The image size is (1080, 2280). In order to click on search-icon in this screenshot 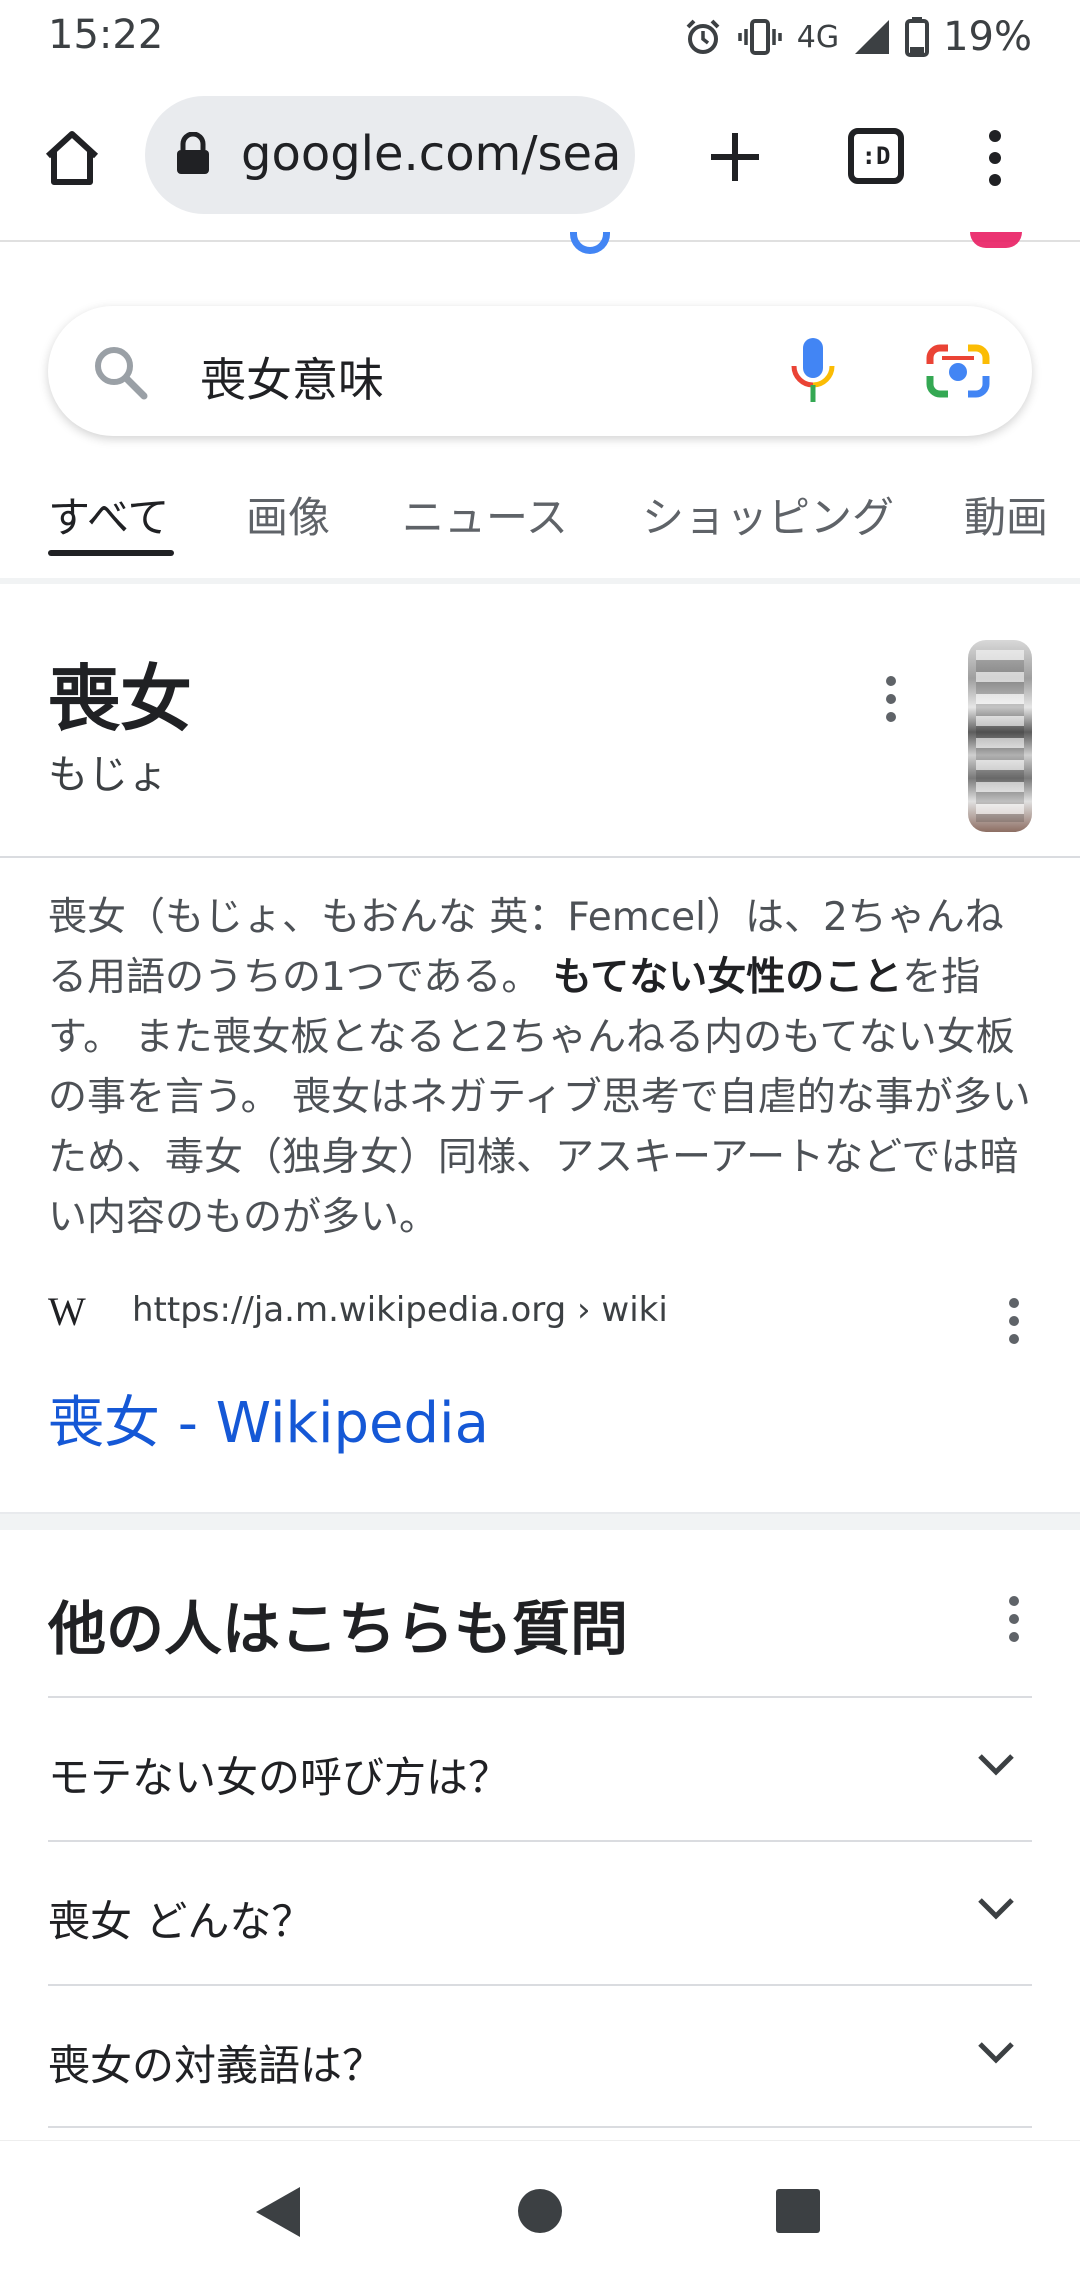, I will do `click(121, 373)`.